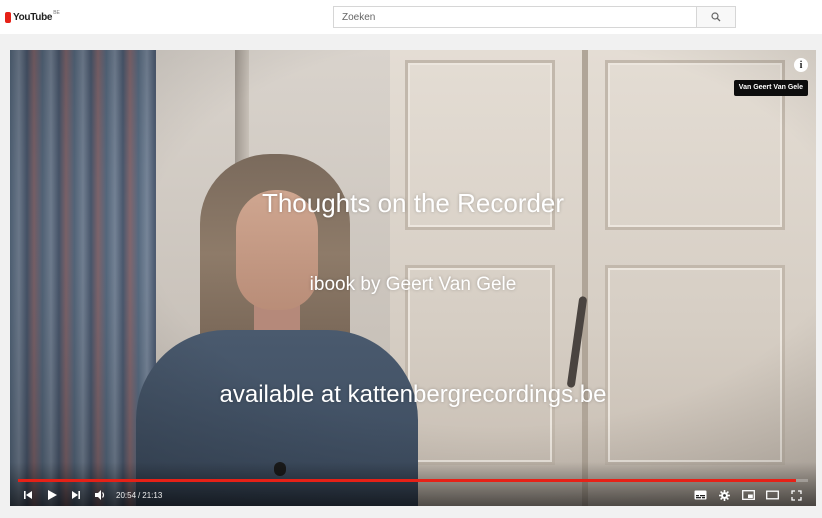 The image size is (822, 518). What do you see at coordinates (413, 203) in the screenshot?
I see `overlay-title: Thoughts on the Recorder` at bounding box center [413, 203].